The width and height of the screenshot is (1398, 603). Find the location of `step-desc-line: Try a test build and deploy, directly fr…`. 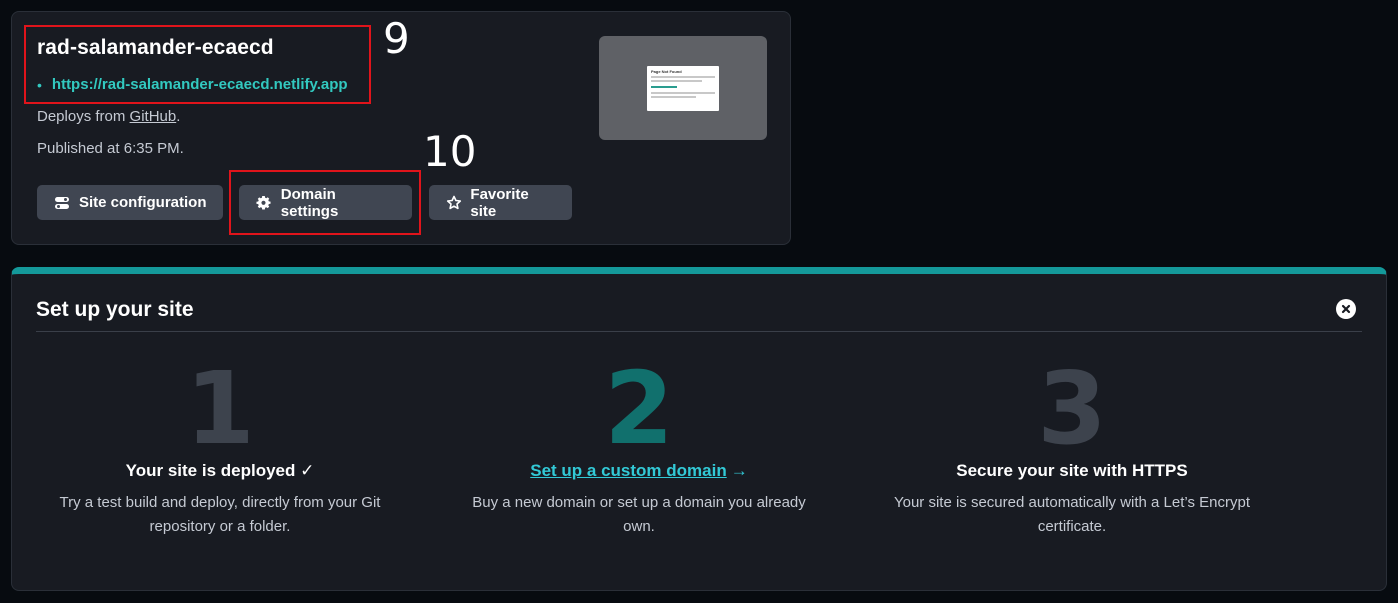

step-desc-line: Try a test build and deploy, directly fr… is located at coordinates (220, 502).